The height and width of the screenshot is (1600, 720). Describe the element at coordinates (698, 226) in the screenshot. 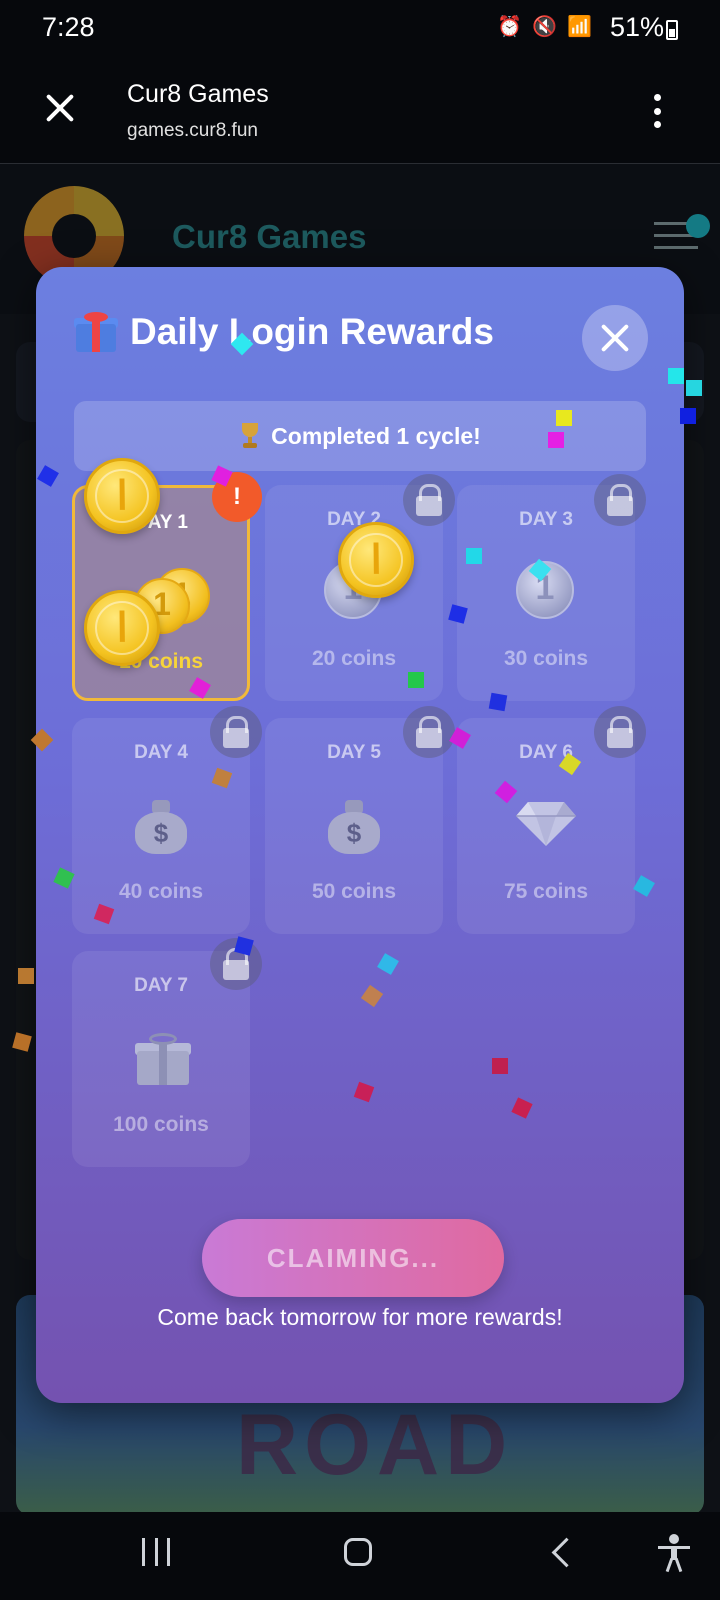

I see `notification-dot` at that location.